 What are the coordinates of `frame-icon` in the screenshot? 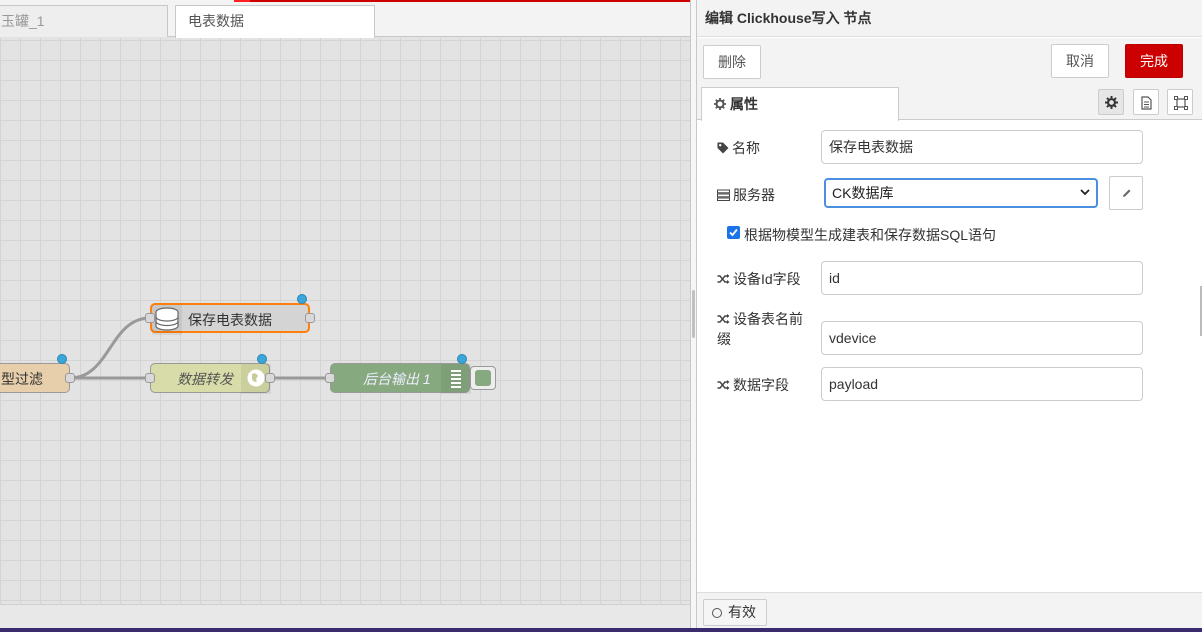 It's located at (1181, 103).